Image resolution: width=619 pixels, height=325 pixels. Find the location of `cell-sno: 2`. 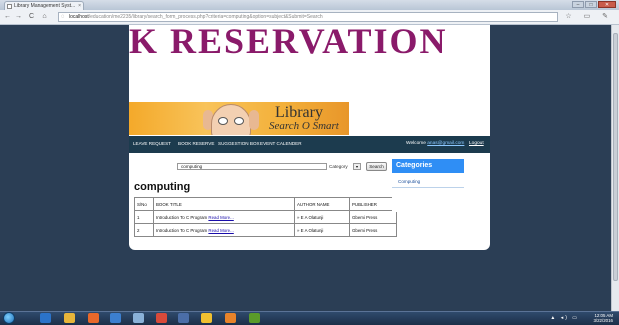

cell-sno: 2 is located at coordinates (144, 230).